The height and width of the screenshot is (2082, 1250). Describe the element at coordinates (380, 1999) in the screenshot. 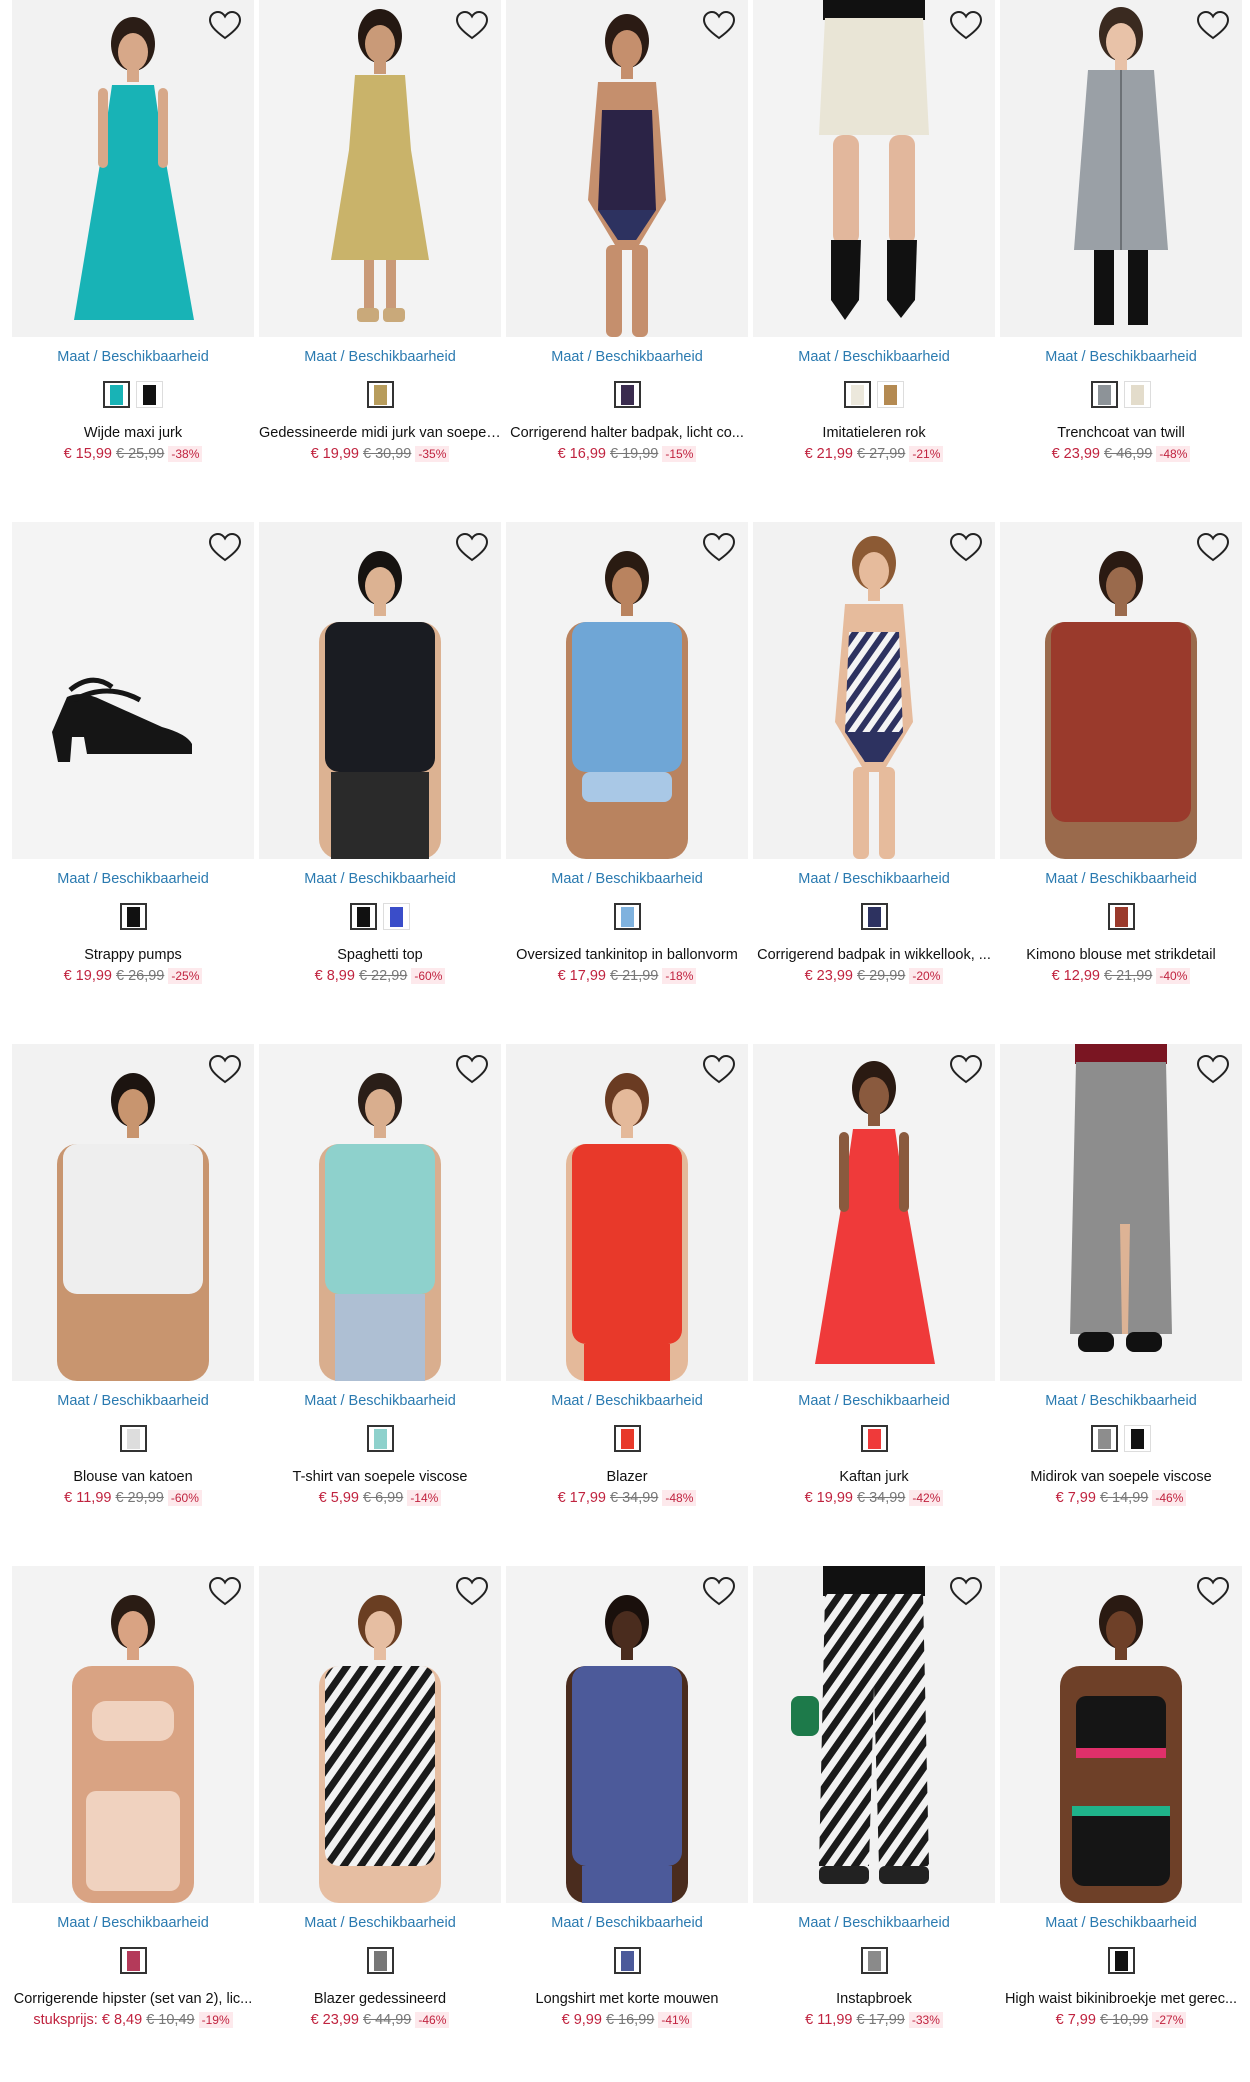

I see `product-title: Blazer gedessineerd` at that location.